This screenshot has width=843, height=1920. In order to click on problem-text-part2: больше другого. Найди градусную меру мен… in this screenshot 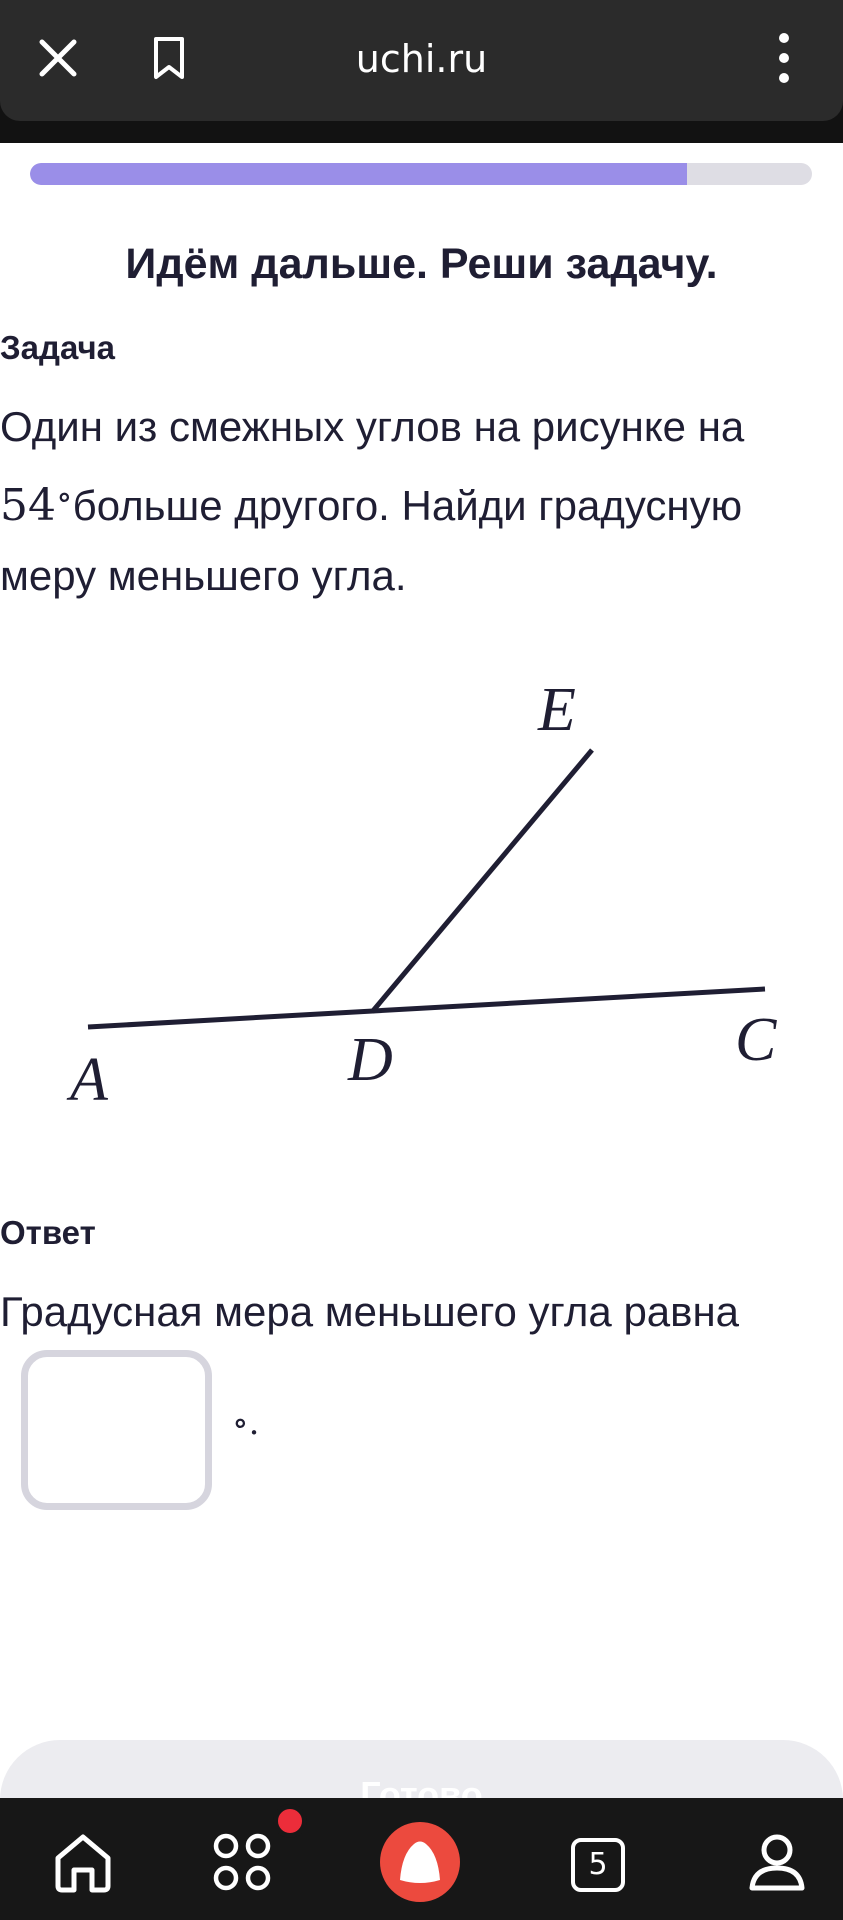, I will do `click(371, 540)`.